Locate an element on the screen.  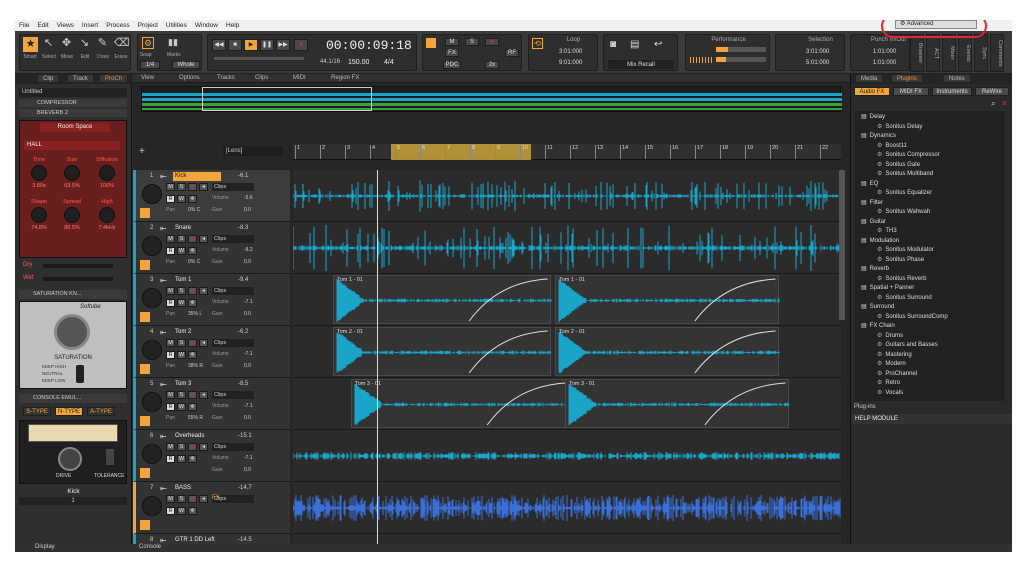
plugin-folder: ▤ Modulation is located at coordinates (930, 242).